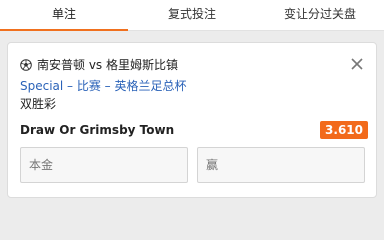 The width and height of the screenshot is (384, 240). I want to click on event-title: 南安普顿 vs 格里姆斯比镇, so click(107, 65).